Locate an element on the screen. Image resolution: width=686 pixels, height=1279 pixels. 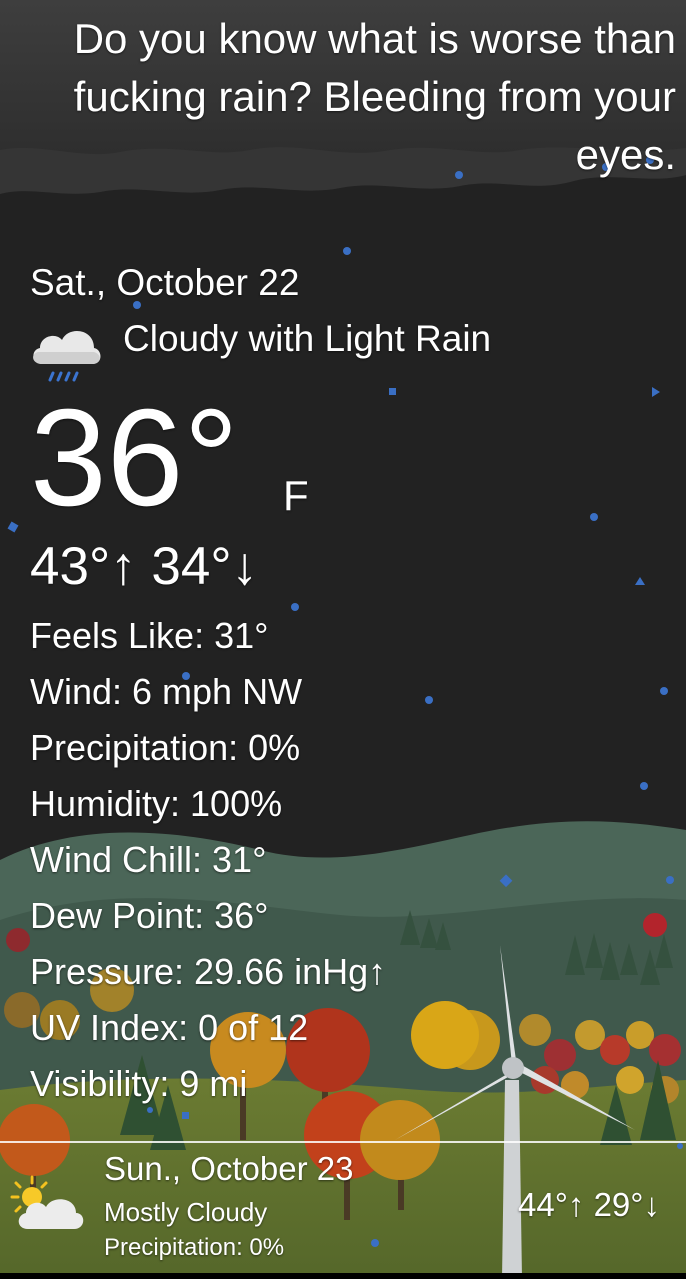
visibility: Visibility: 9 mi is located at coordinates (139, 1083).